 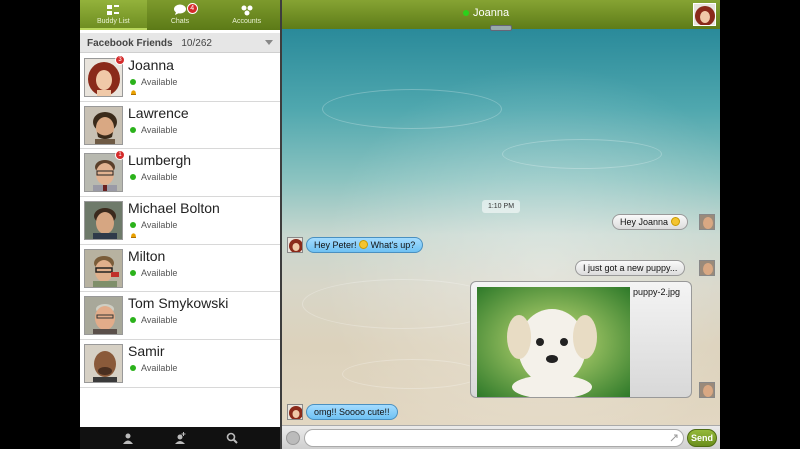 I want to click on chat-title: Joanna, so click(x=491, y=13).